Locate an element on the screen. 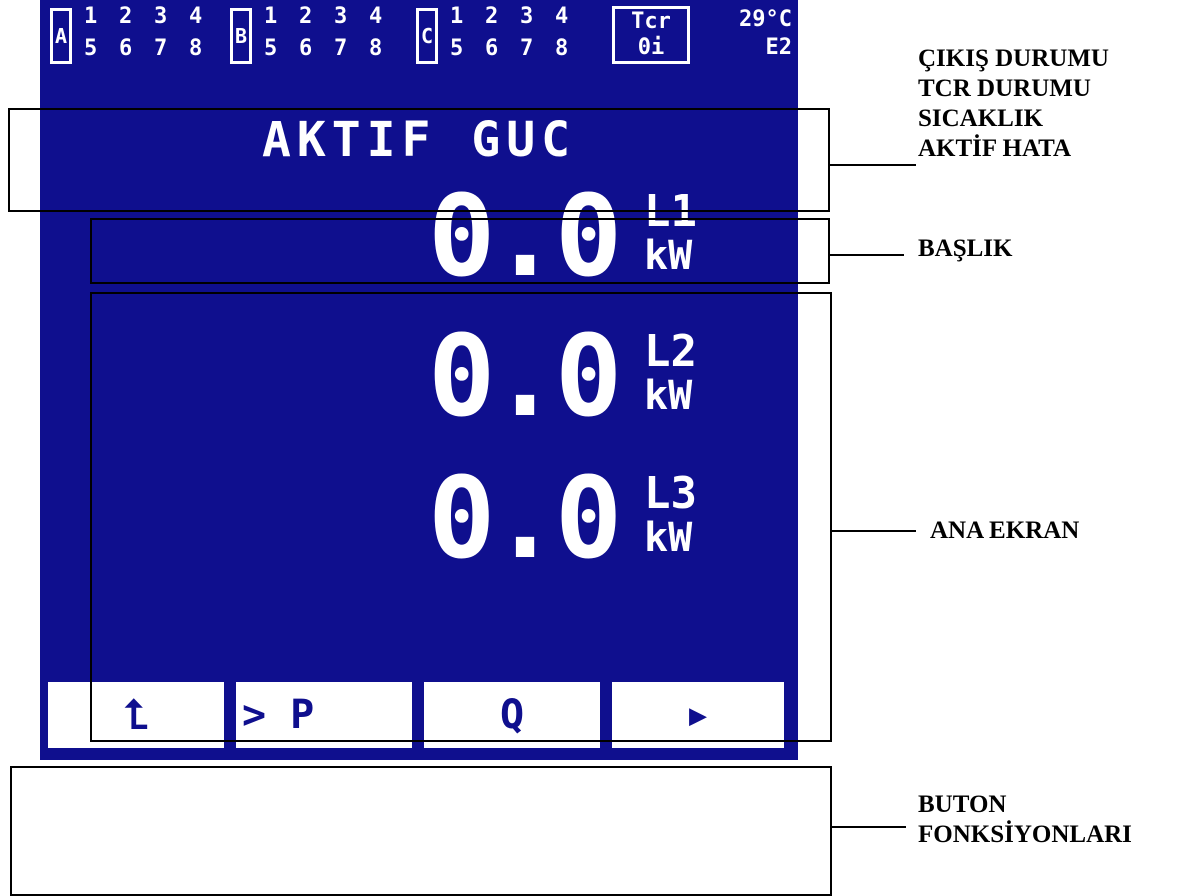 The height and width of the screenshot is (896, 1204). output-c-1: 1 is located at coordinates (457, 16).